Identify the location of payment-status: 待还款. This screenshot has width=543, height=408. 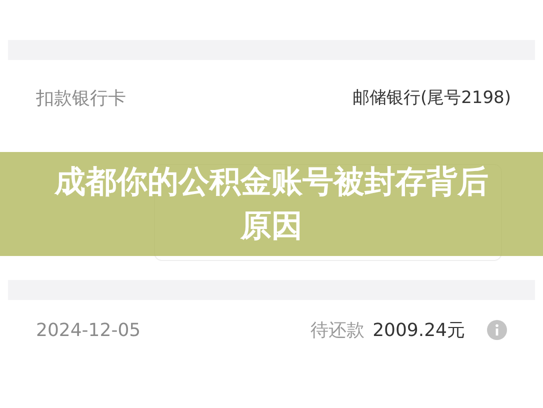
(337, 330).